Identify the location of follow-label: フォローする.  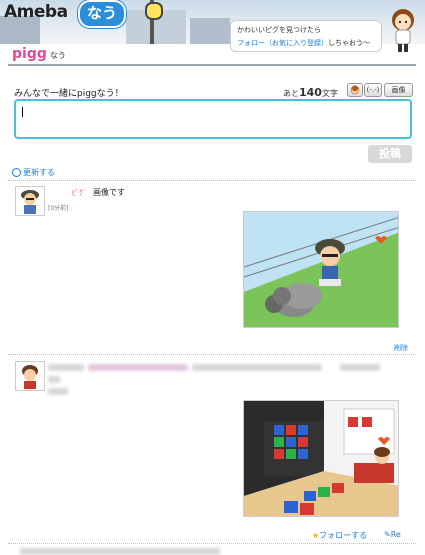
(343, 535).